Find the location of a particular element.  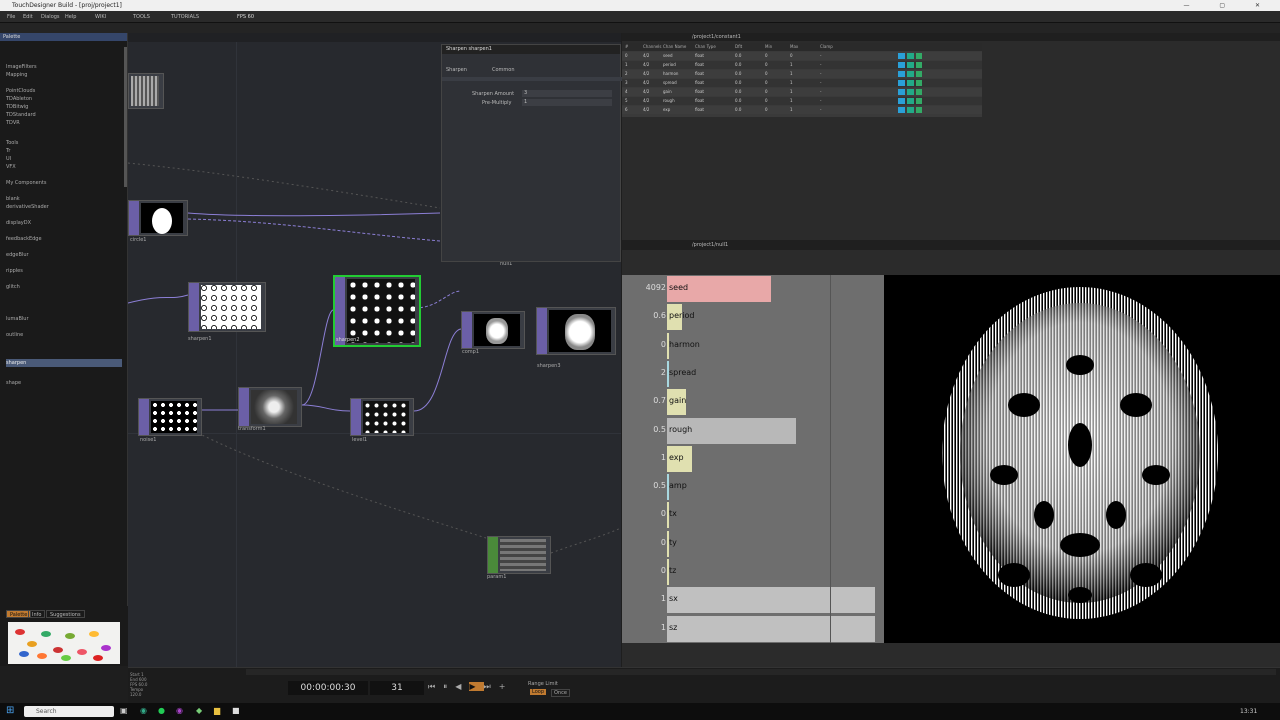

palette-item: TDStandard is located at coordinates (21, 115).